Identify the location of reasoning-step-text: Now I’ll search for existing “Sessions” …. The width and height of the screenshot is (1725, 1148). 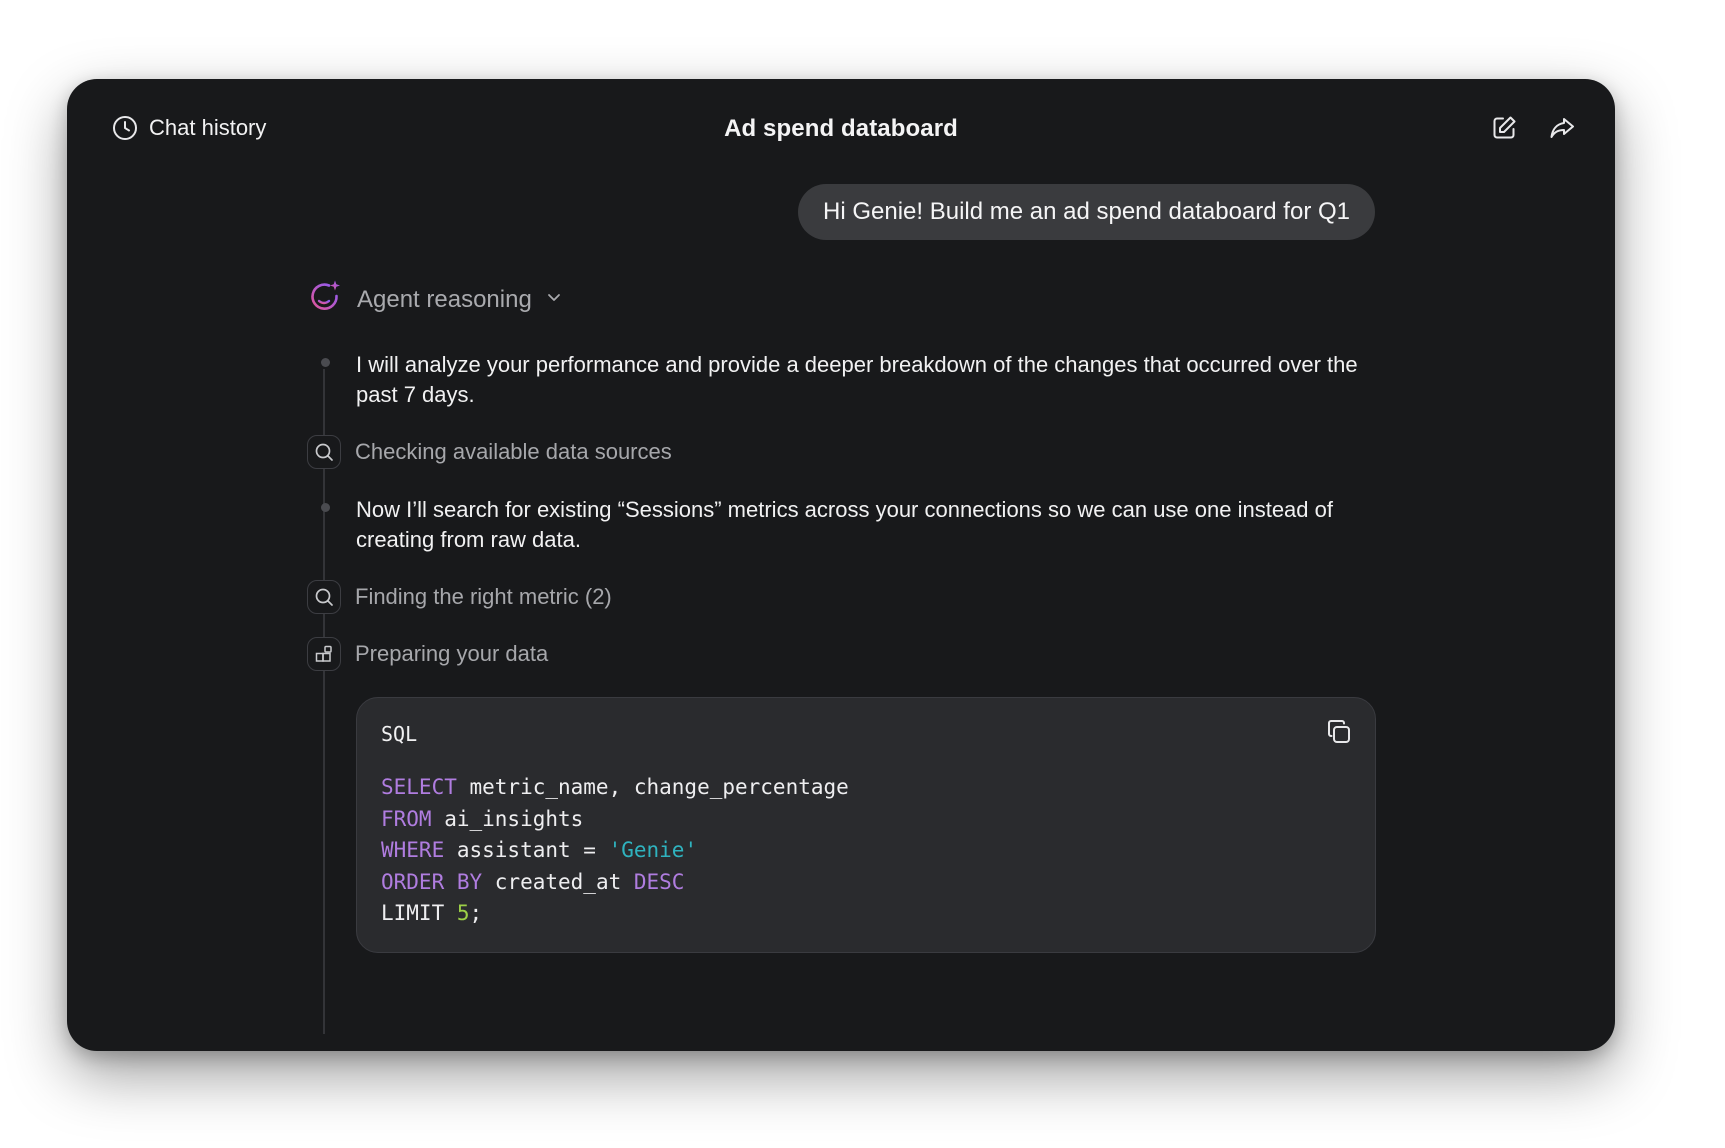
(846, 525).